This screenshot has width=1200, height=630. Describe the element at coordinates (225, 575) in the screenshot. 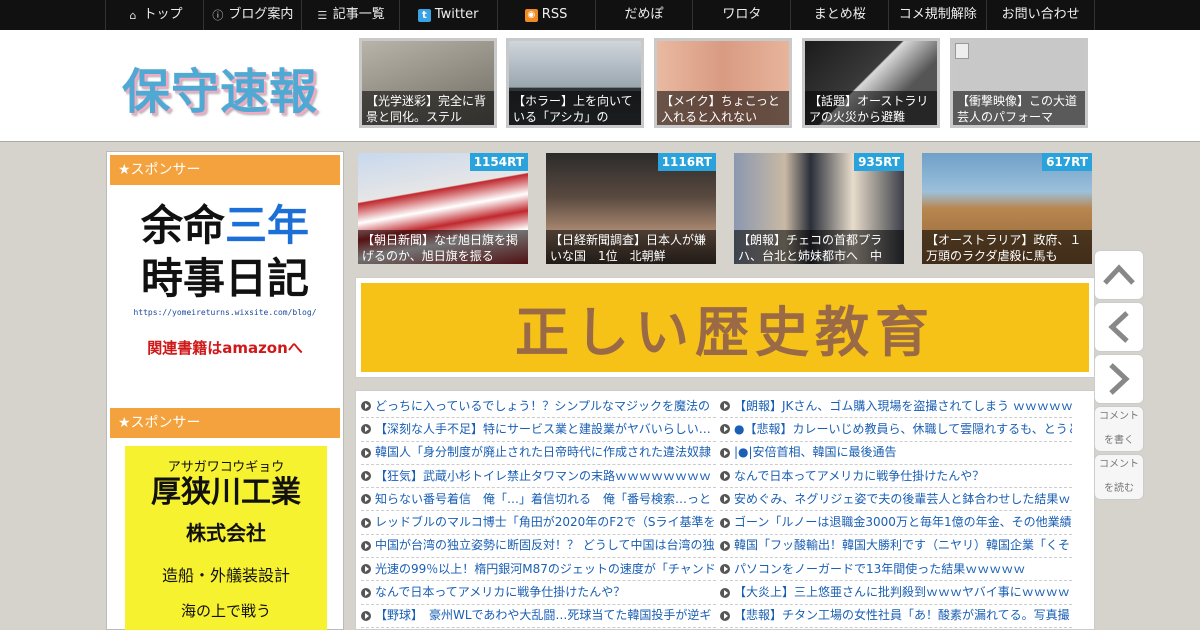

I see `ad-desc: 造船・外艤装設計` at that location.